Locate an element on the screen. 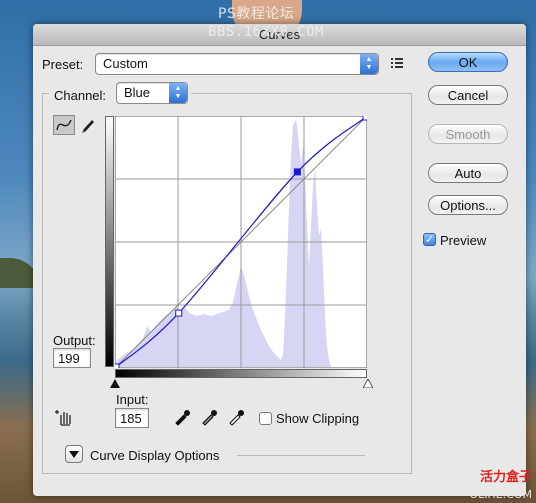  group-frame-right is located at coordinates (411, 283).